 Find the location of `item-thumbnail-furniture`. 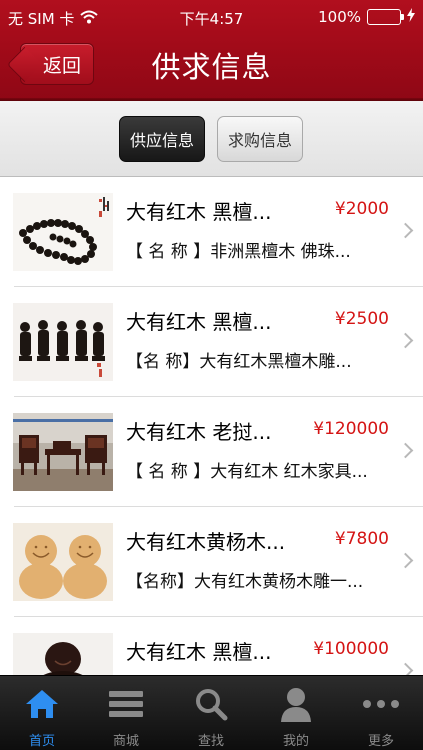

item-thumbnail-furniture is located at coordinates (63, 452).